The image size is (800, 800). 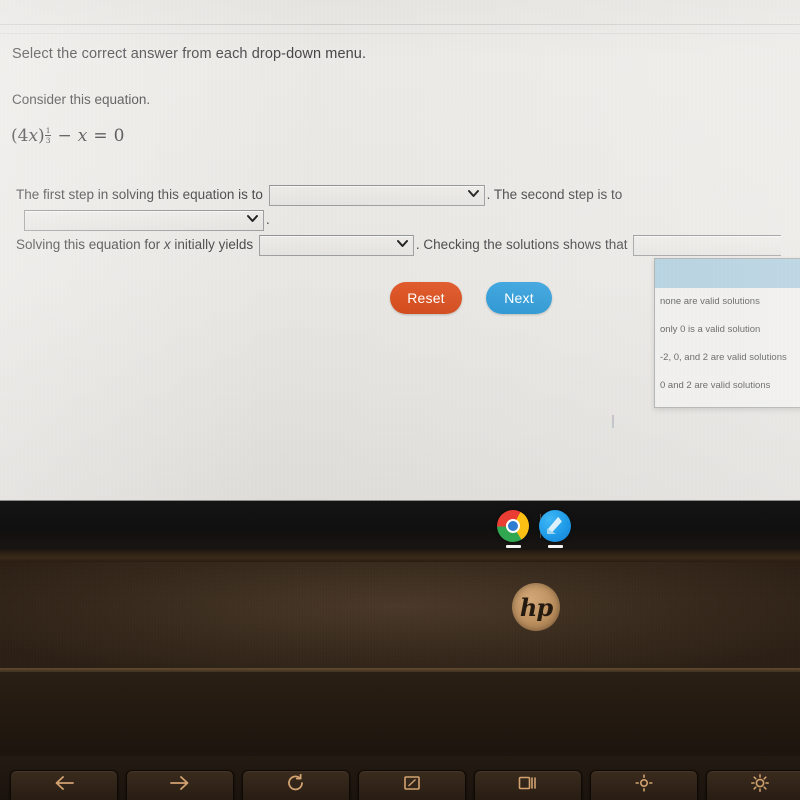 What do you see at coordinates (214, 244) in the screenshot?
I see `sentence-part-4-tail: initially yields` at bounding box center [214, 244].